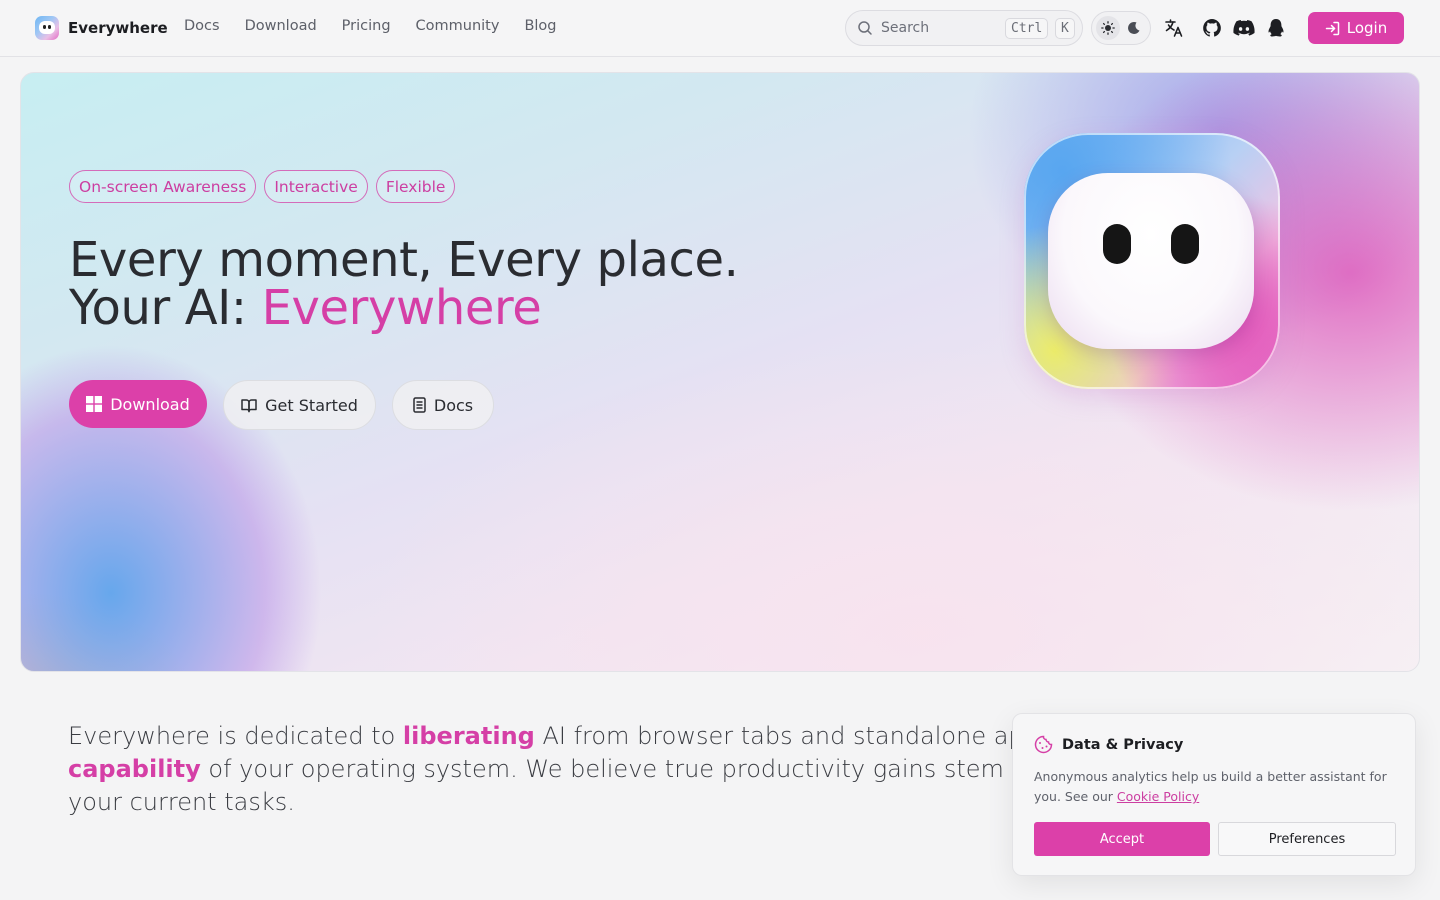 The image size is (1440, 900). I want to click on brand: Everywhere, so click(101, 28).